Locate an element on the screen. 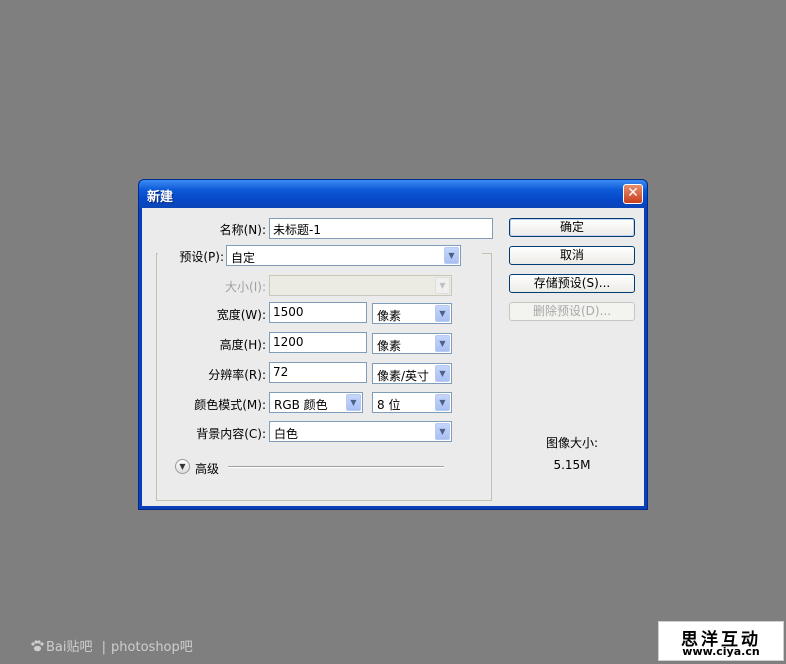 This screenshot has width=786, height=664. height-unit-select: 像素 ▼ is located at coordinates (412, 343).